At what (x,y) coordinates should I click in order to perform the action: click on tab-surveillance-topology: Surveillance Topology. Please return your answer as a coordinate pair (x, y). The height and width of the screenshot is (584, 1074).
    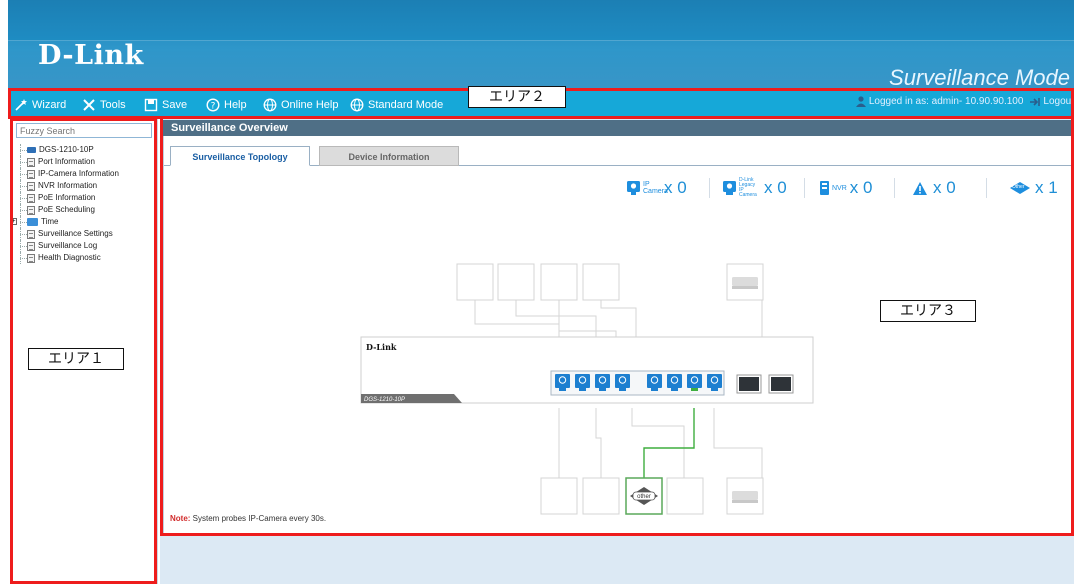
    Looking at the image, I should click on (240, 156).